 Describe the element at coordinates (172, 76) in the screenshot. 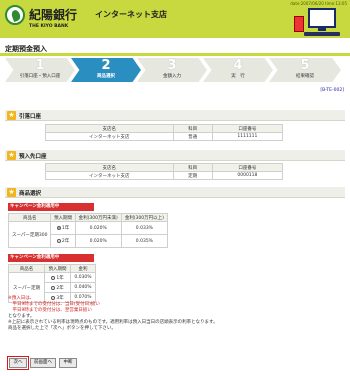

I see `step-label: 金額入力` at that location.